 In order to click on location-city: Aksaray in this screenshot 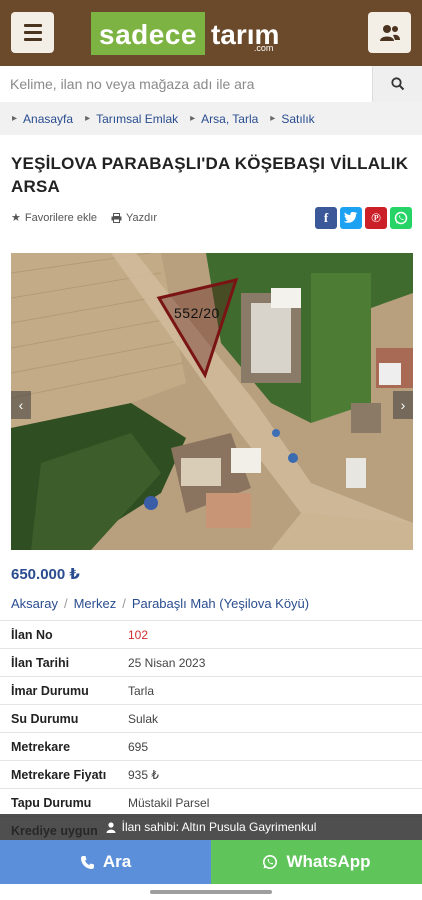, I will do `click(34, 603)`.